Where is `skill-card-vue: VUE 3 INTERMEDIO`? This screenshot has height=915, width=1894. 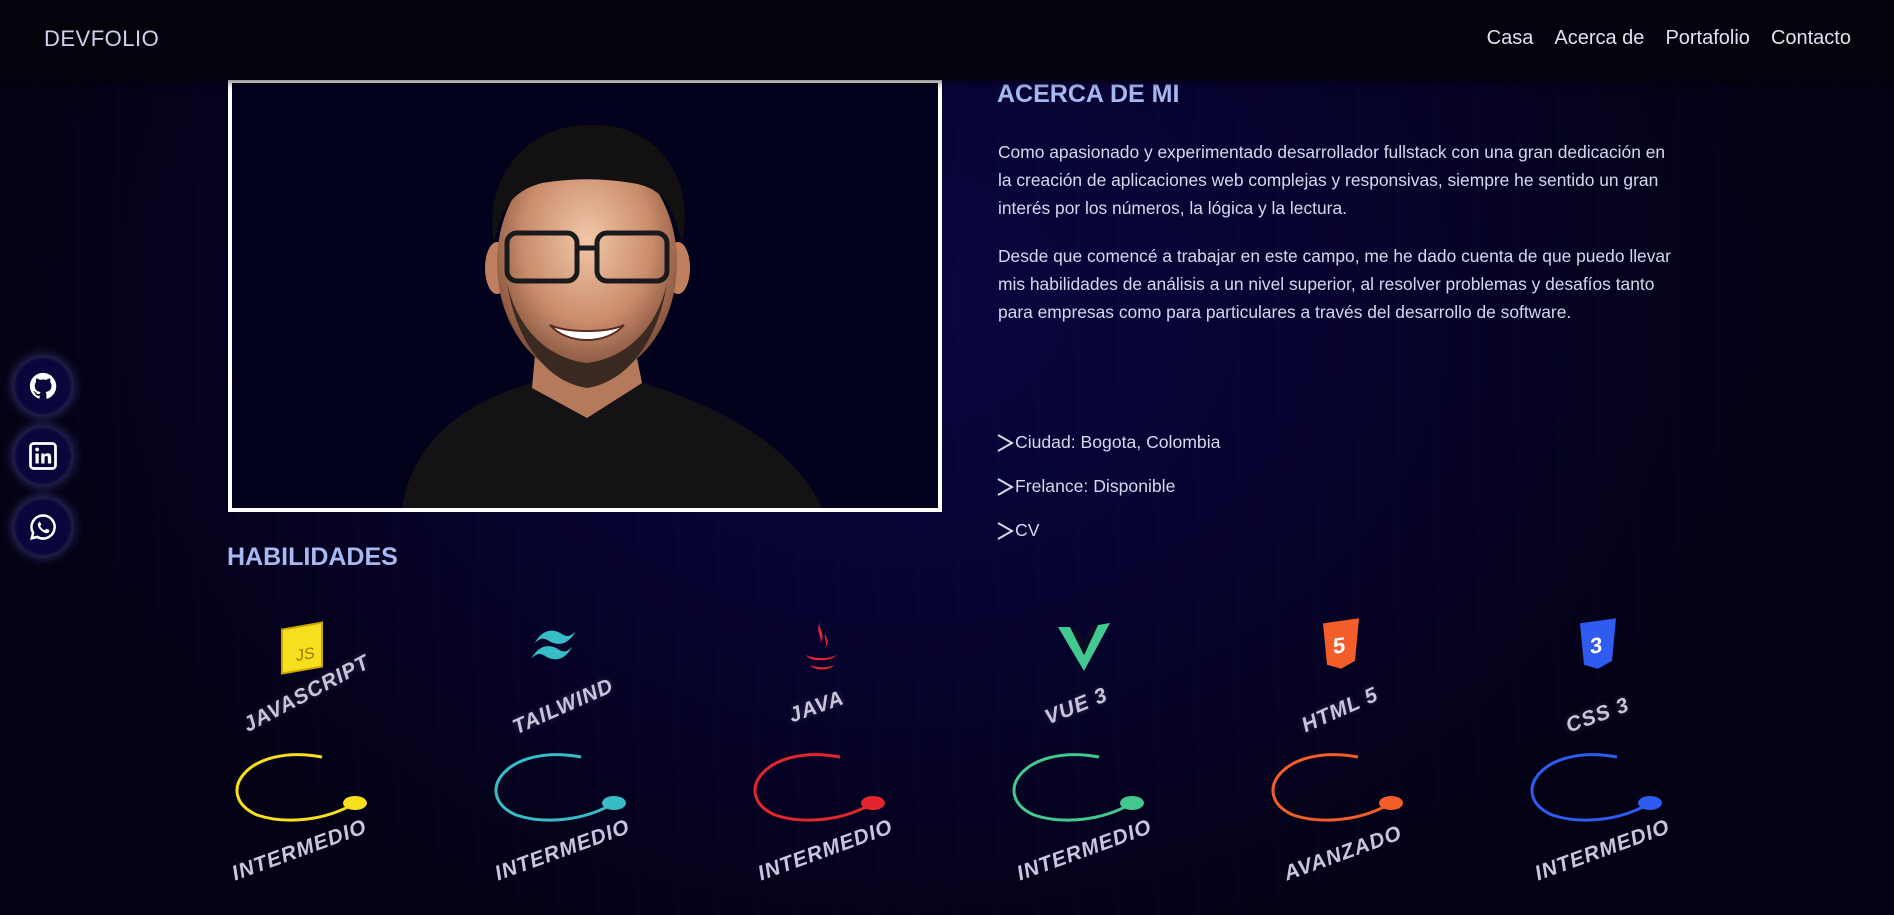 skill-card-vue: VUE 3 INTERMEDIO is located at coordinates (1104, 760).